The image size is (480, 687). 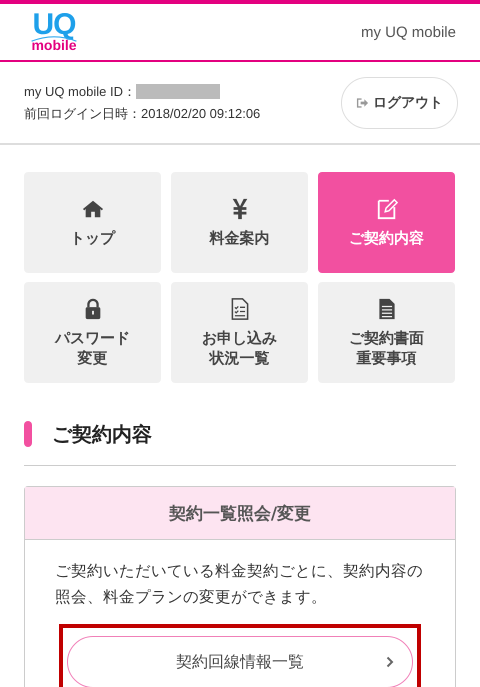 I want to click on chevron-icon, so click(x=390, y=662).